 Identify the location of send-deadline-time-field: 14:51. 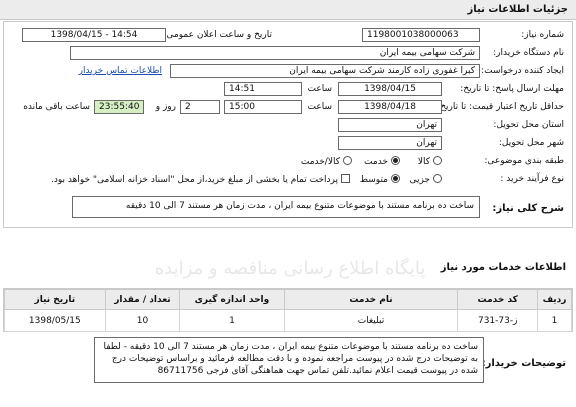
(263, 89).